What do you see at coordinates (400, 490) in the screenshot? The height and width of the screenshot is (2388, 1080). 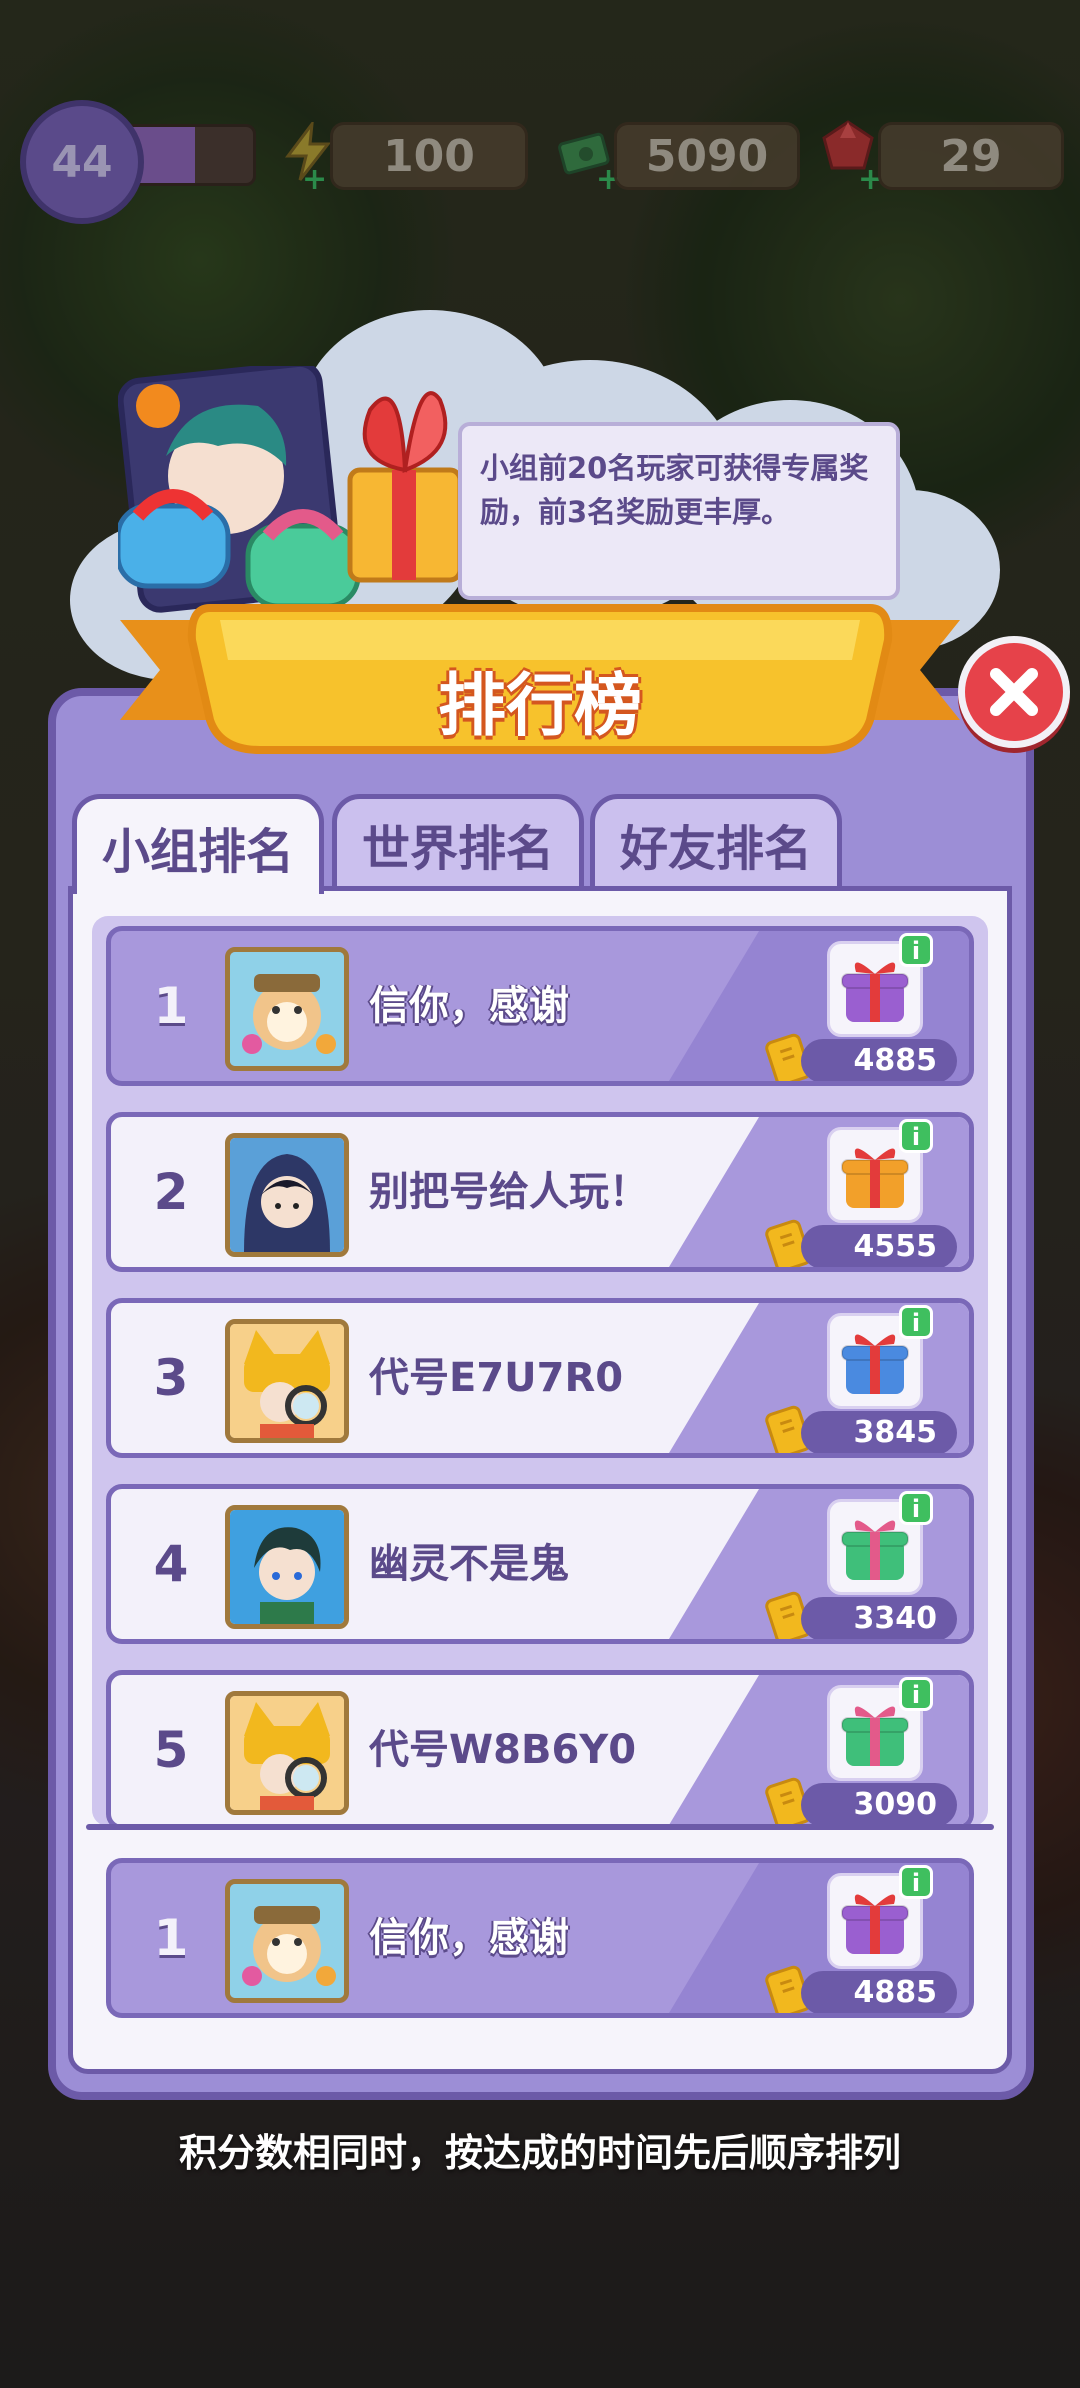 I see `gift-box-illustration` at bounding box center [400, 490].